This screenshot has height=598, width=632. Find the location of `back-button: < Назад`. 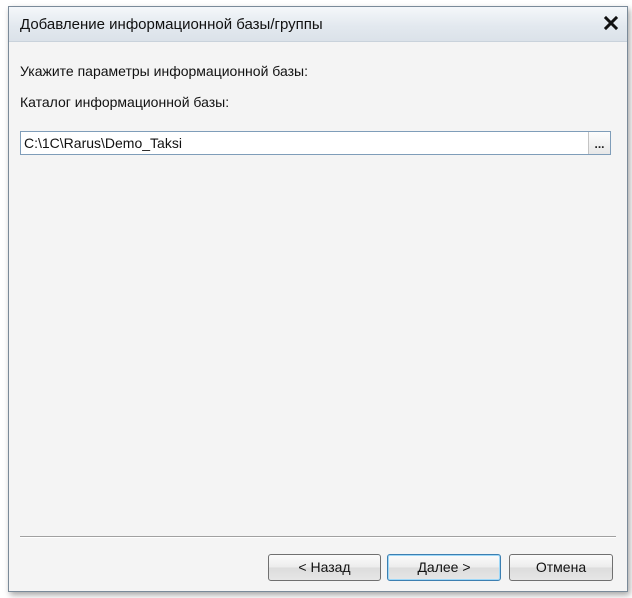

back-button: < Назад is located at coordinates (324, 567).